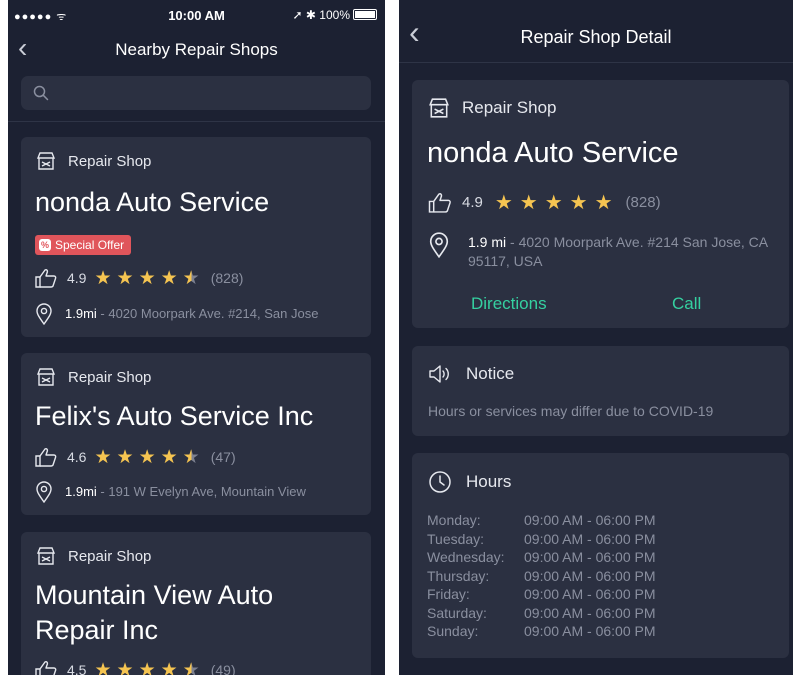 The height and width of the screenshot is (675, 793). Describe the element at coordinates (686, 304) in the screenshot. I see `call-button: Call` at that location.